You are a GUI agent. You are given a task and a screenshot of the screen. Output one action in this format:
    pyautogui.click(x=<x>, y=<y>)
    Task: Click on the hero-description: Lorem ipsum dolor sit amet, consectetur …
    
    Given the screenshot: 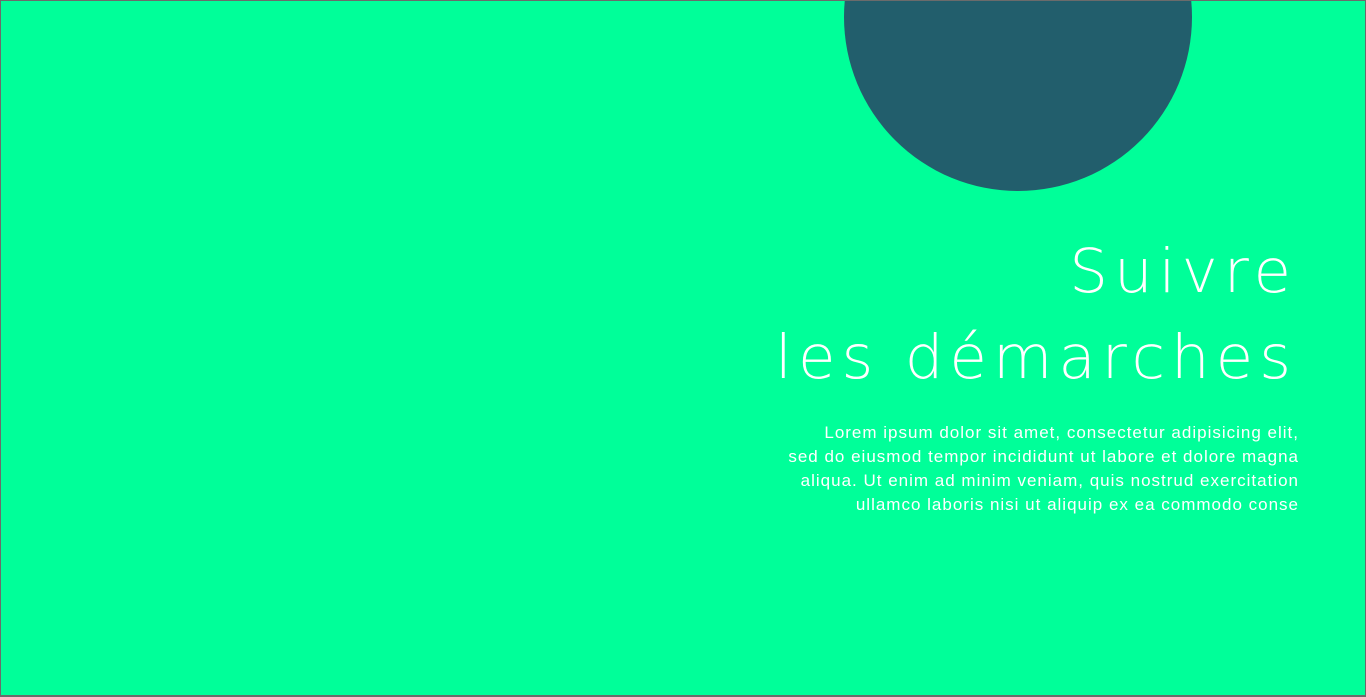 What is the action you would take?
    pyautogui.click(x=979, y=469)
    